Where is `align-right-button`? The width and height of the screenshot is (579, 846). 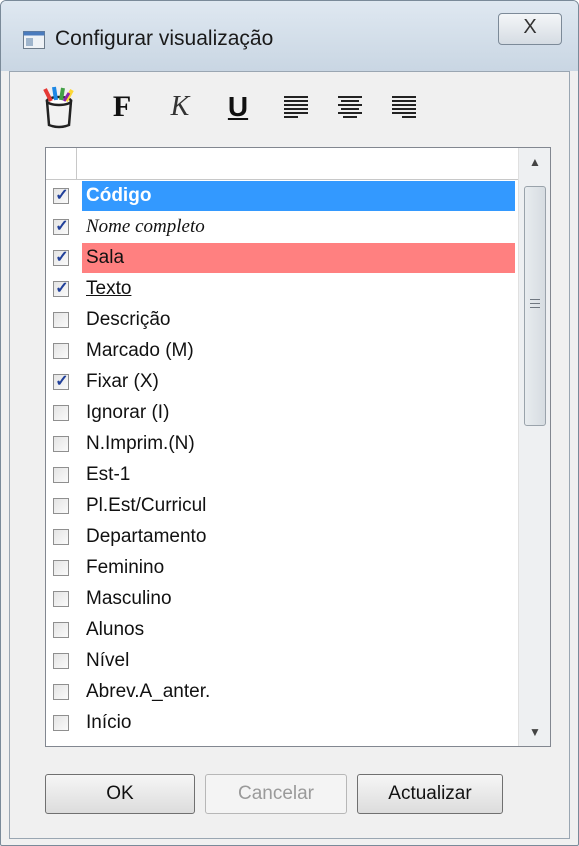 align-right-button is located at coordinates (404, 107).